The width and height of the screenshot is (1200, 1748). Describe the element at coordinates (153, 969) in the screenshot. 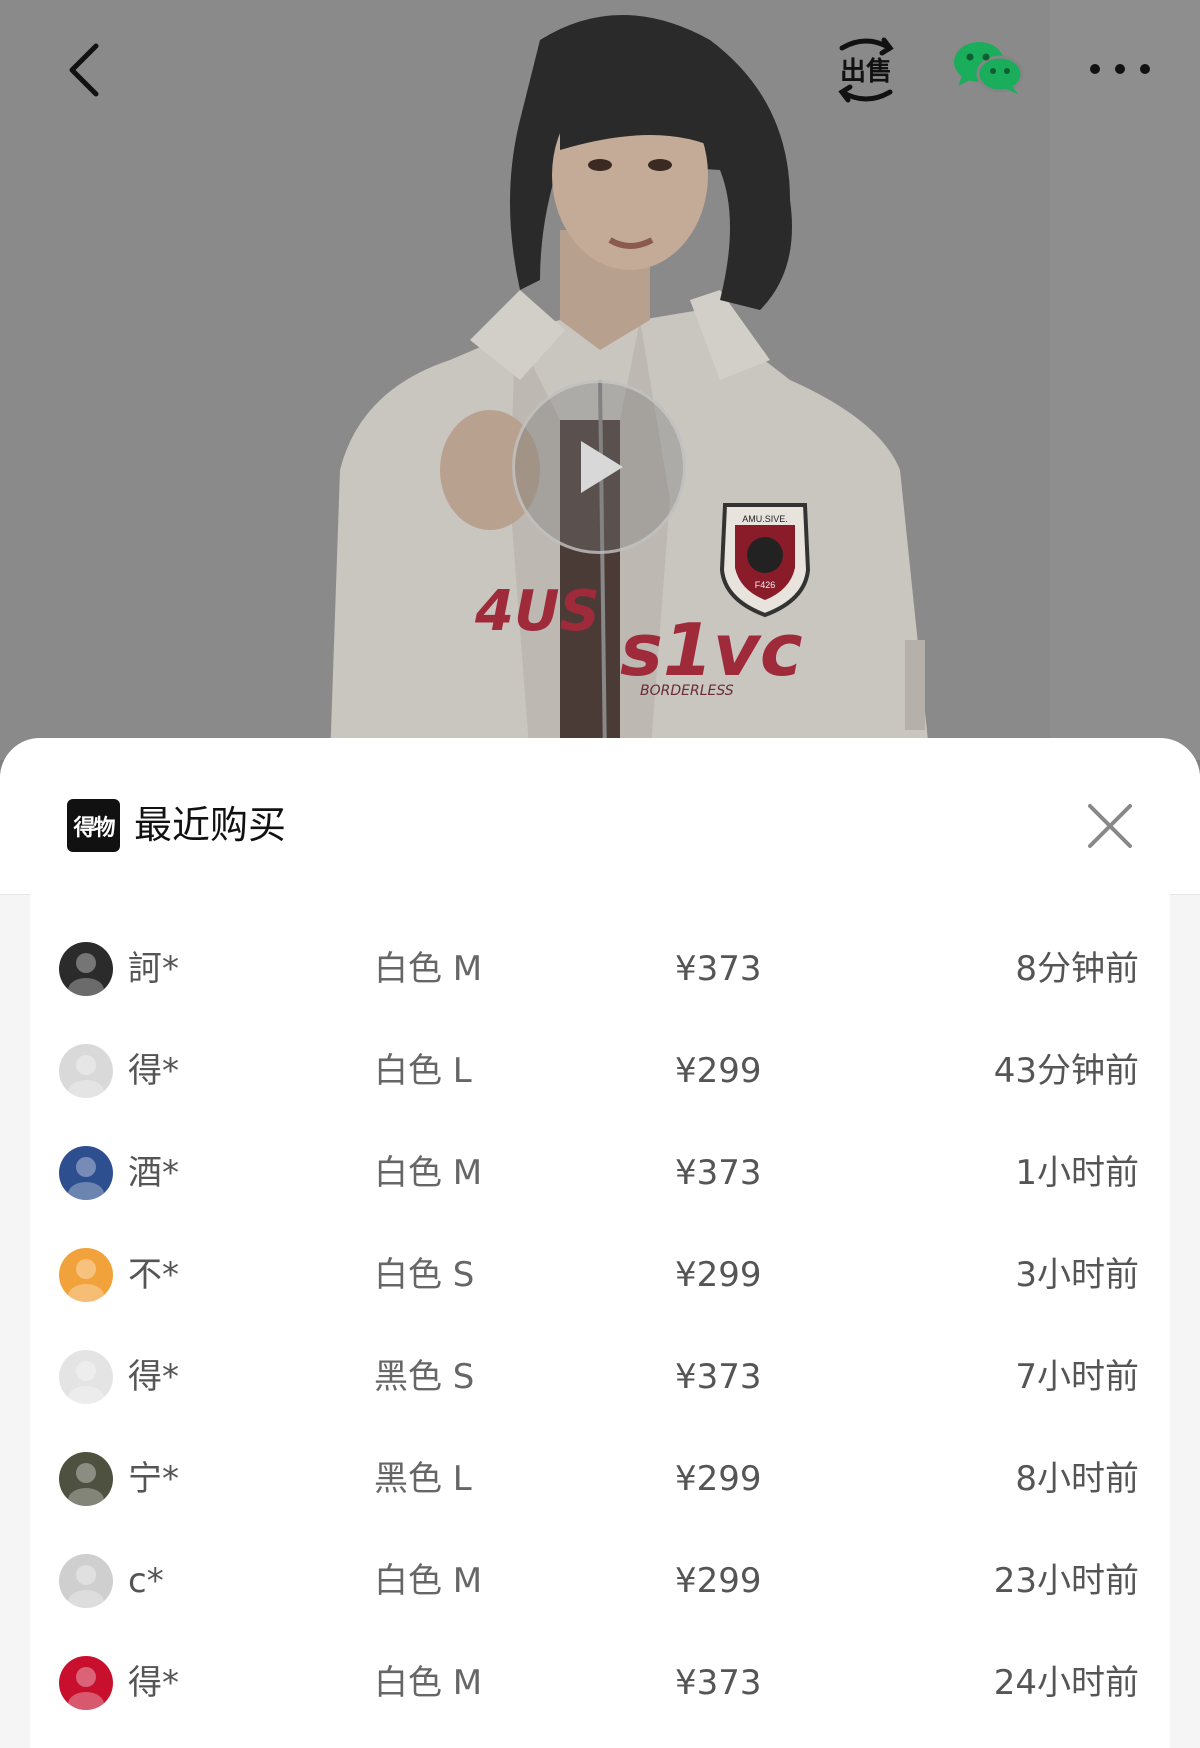

I see `buyer-name: 訶*` at that location.